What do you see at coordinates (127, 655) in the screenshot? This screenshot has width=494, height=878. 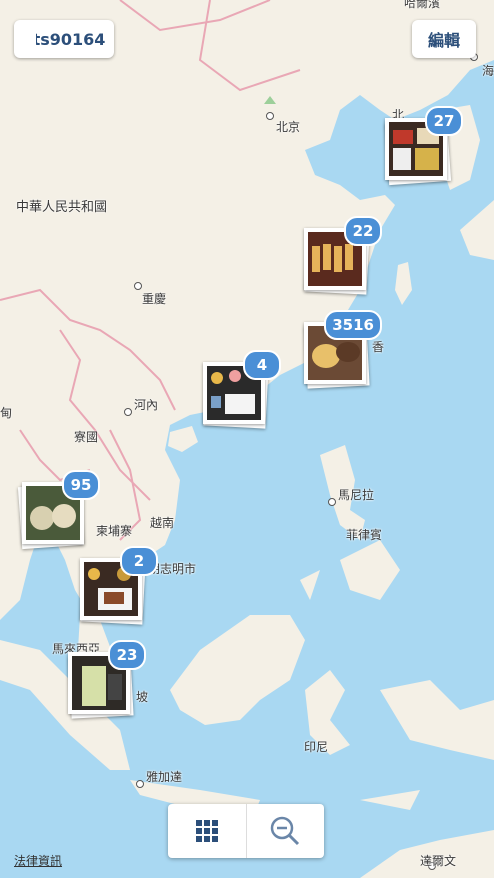 I see `cluster-count-badge: 23` at bounding box center [127, 655].